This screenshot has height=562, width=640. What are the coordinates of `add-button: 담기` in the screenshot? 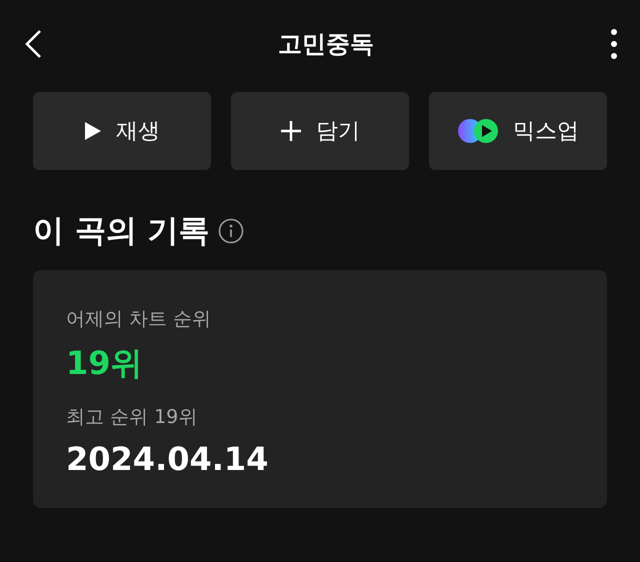 It's located at (320, 131).